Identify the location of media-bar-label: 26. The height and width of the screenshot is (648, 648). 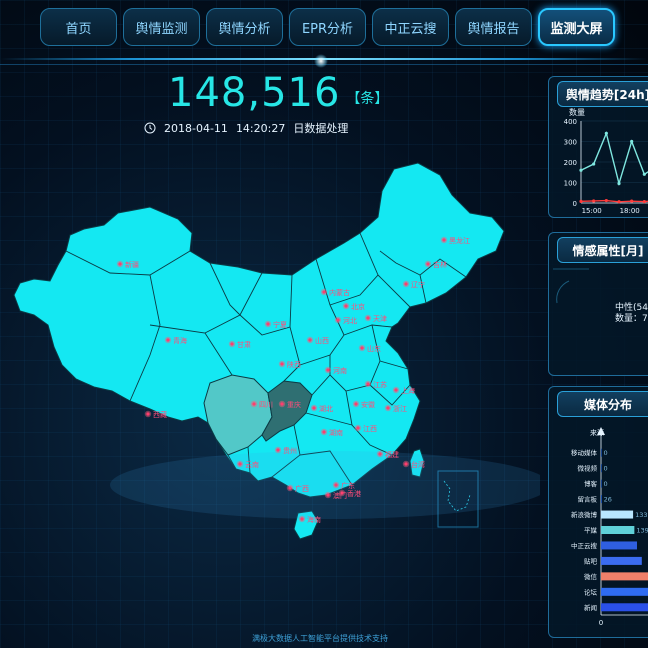
(608, 500).